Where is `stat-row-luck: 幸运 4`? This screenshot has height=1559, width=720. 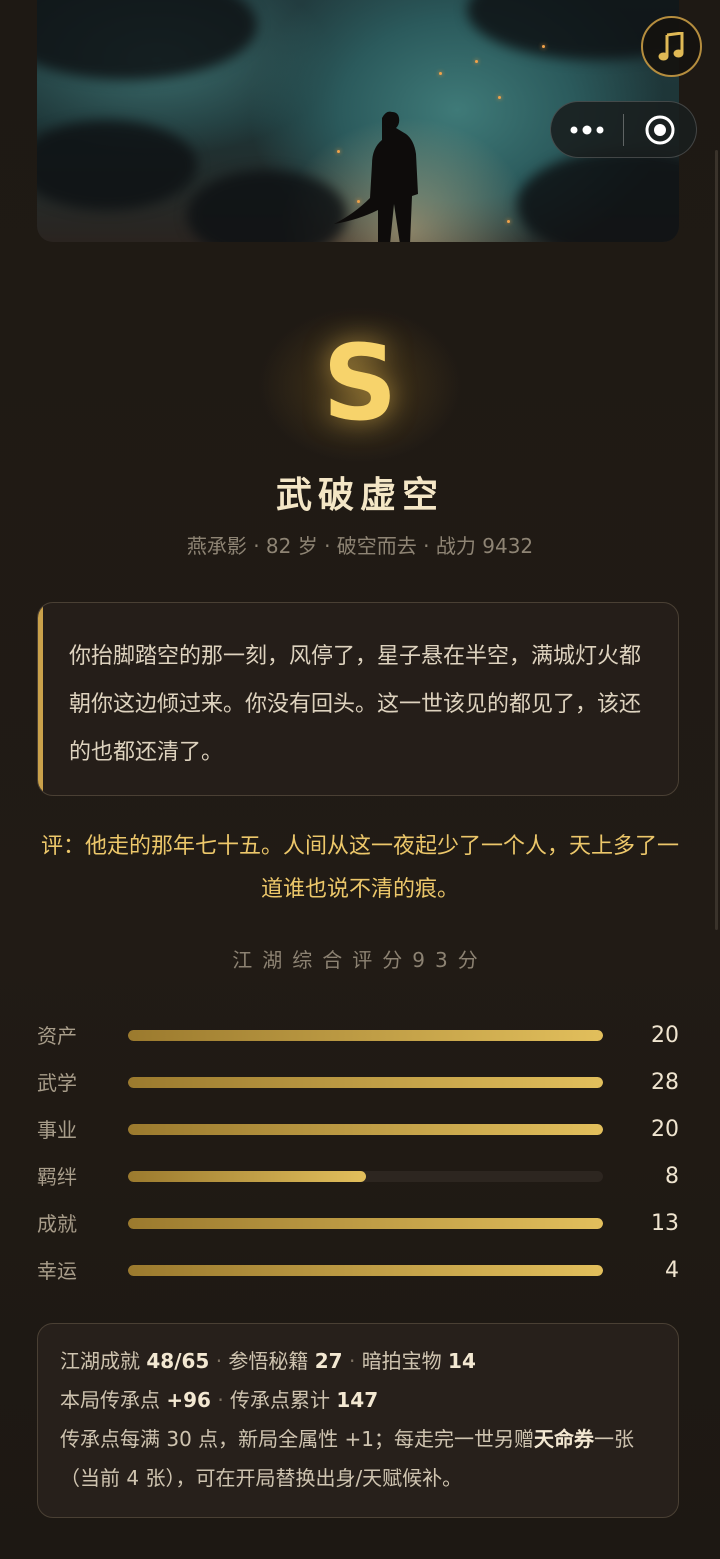
stat-row-luck: 幸运 4 is located at coordinates (358, 1271).